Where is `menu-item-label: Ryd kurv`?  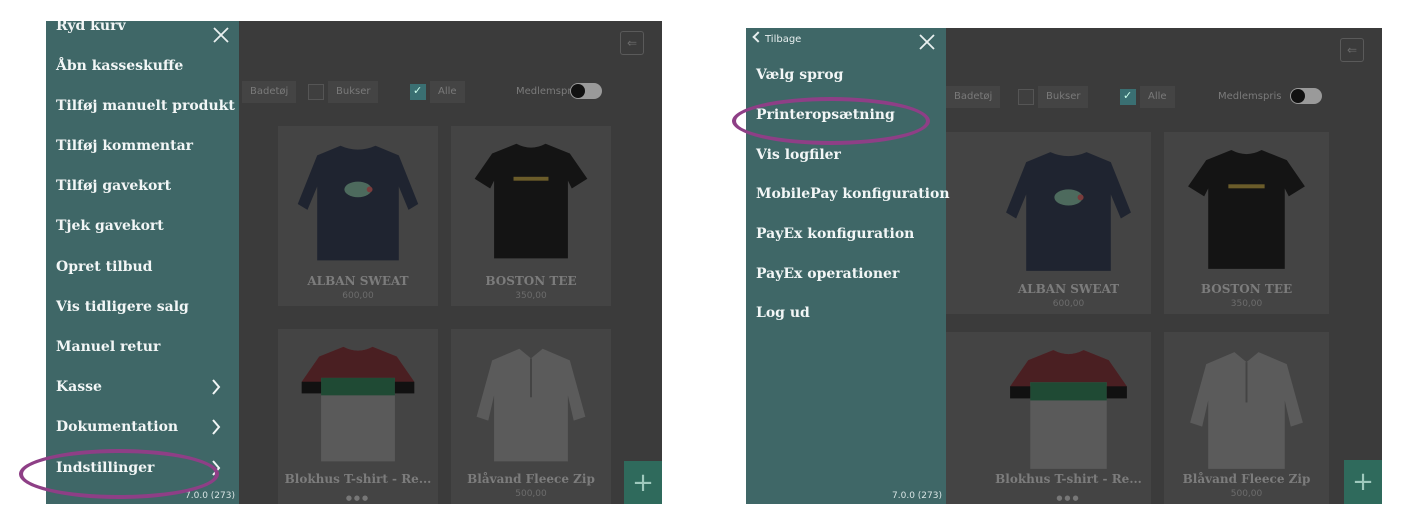 menu-item-label: Ryd kurv is located at coordinates (91, 27).